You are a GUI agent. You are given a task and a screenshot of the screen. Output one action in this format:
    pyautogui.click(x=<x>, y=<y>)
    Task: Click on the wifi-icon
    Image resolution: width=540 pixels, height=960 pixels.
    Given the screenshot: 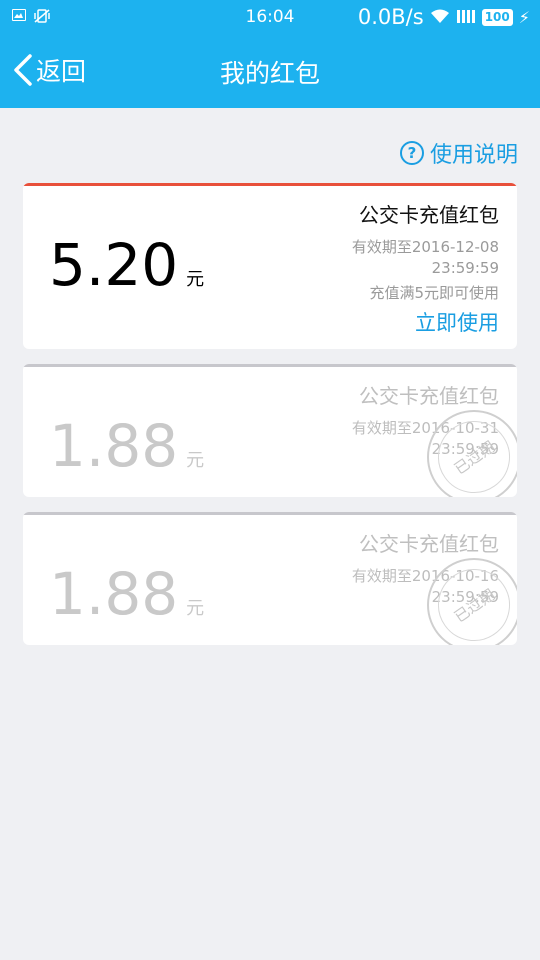 What is the action you would take?
    pyautogui.click(x=440, y=17)
    